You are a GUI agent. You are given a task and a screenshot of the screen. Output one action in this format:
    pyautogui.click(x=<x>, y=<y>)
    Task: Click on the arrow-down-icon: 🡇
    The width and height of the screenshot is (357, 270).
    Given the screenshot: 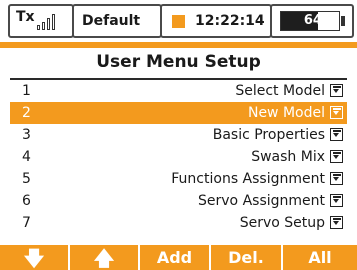 What is the action you would take?
    pyautogui.click(x=34, y=257)
    